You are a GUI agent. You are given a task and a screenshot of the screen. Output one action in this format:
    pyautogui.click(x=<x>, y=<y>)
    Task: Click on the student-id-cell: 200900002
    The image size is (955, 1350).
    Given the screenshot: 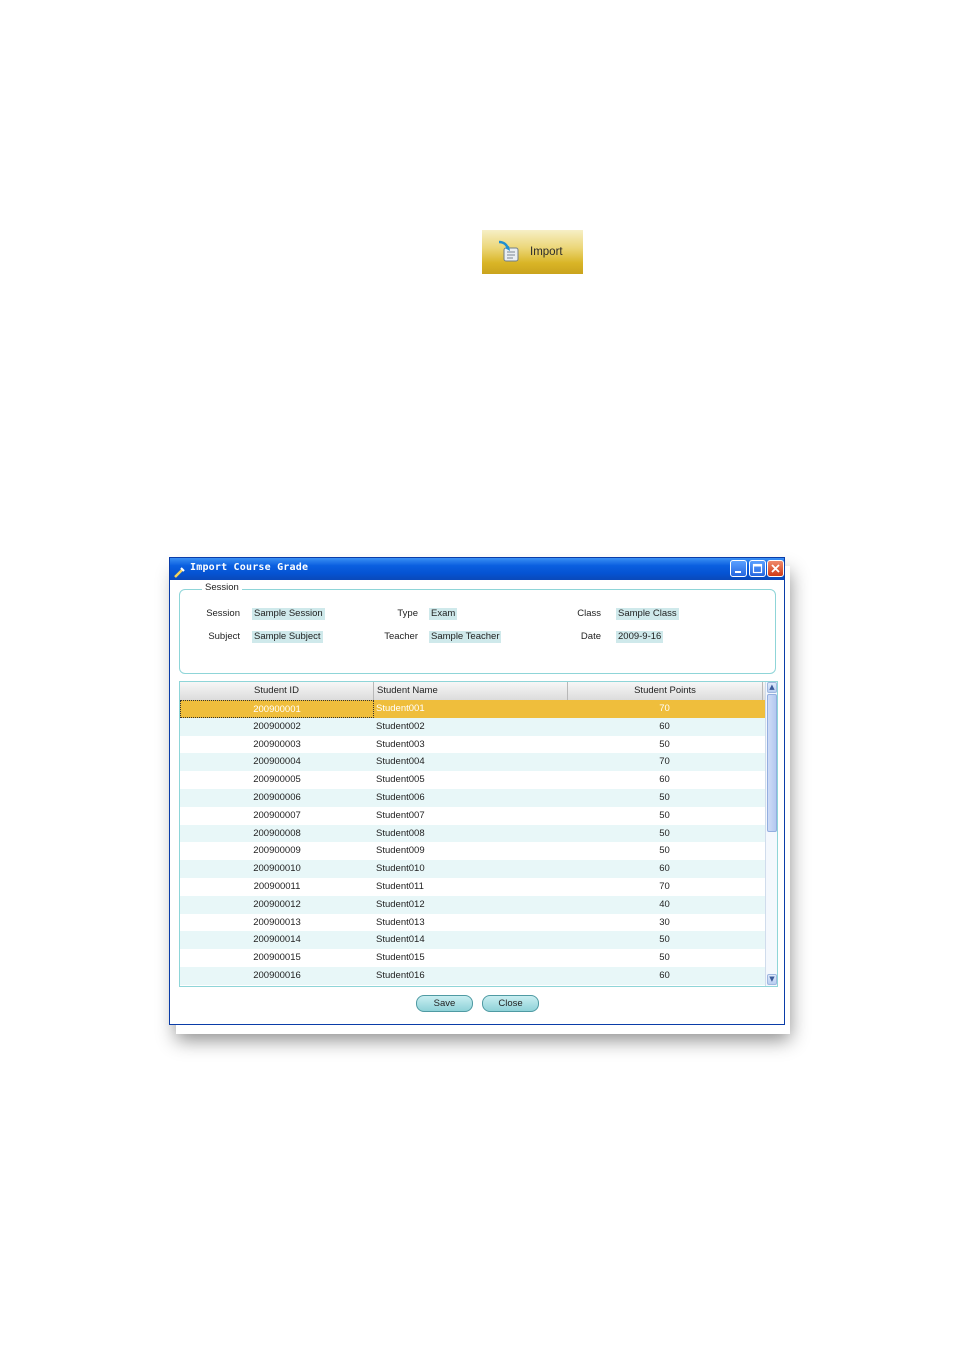 What is the action you would take?
    pyautogui.click(x=277, y=727)
    